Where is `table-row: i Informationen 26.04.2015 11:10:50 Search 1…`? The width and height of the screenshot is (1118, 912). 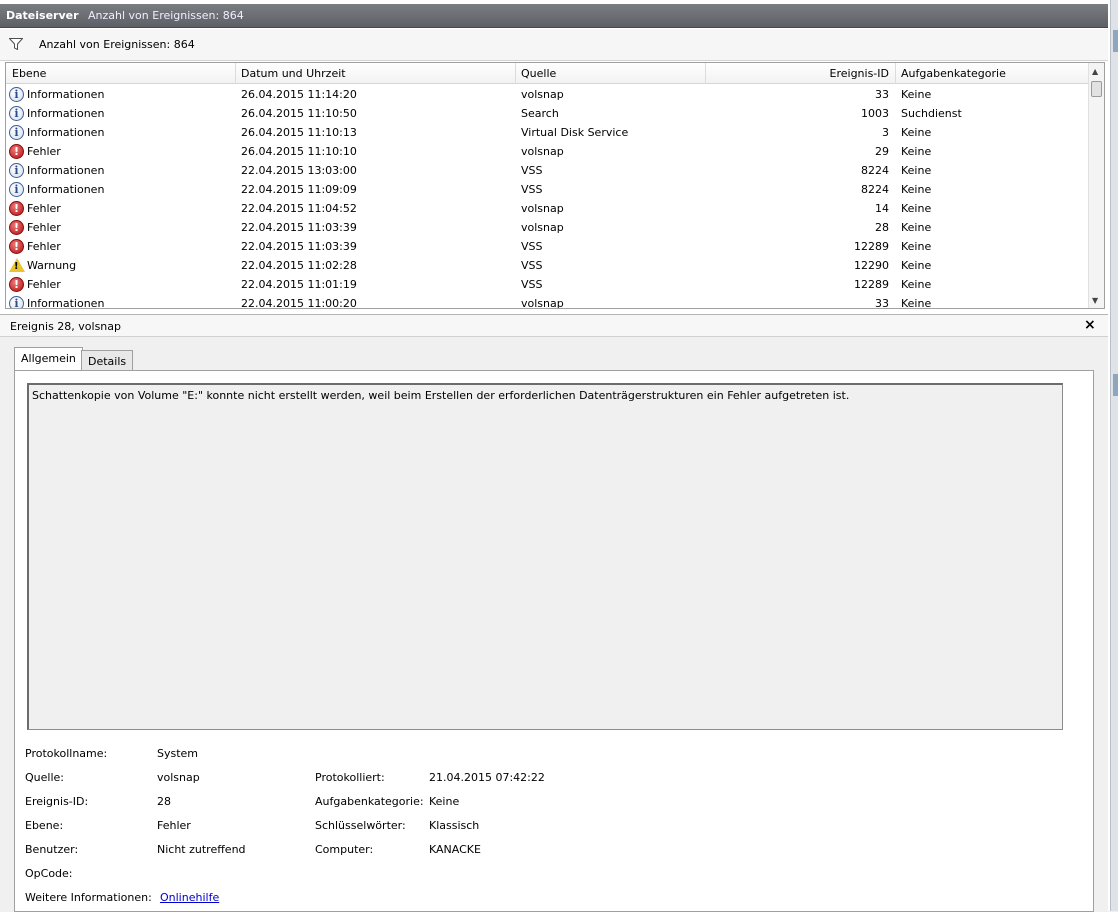 table-row: i Informationen 26.04.2015 11:10:50 Search 1… is located at coordinates (547, 113).